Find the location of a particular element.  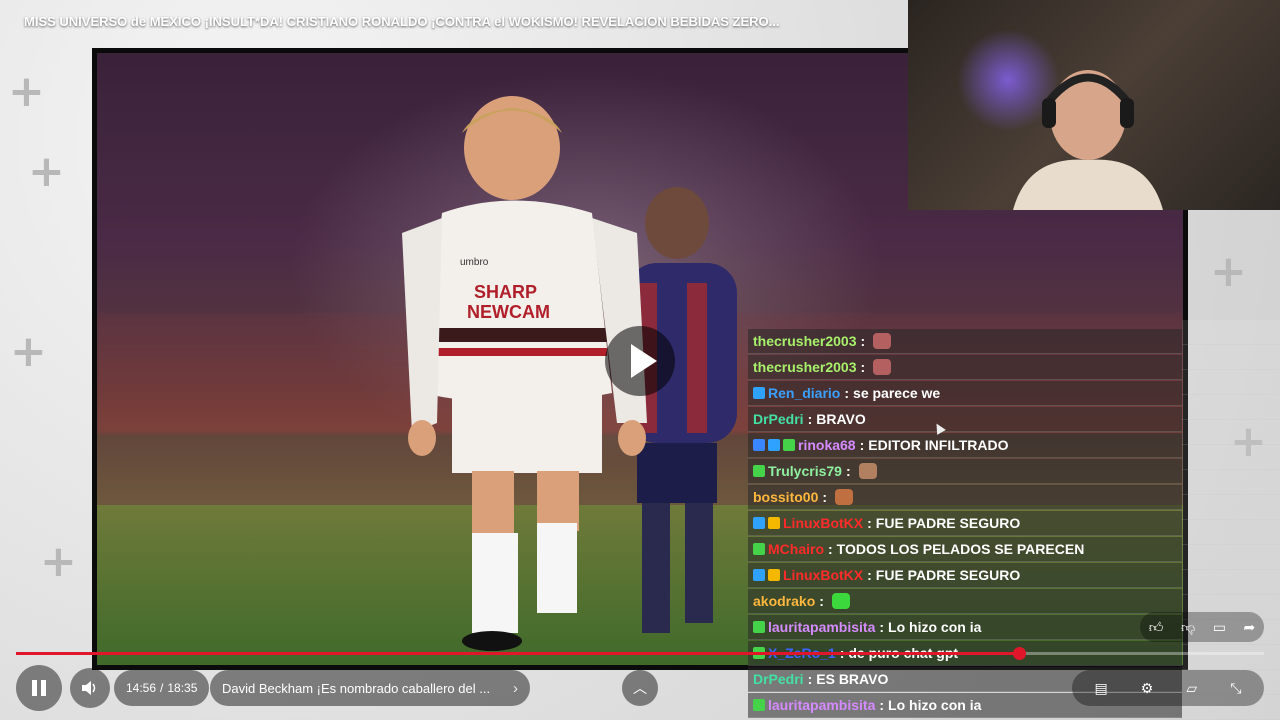

chat-message: akodrako: is located at coordinates (965, 601).